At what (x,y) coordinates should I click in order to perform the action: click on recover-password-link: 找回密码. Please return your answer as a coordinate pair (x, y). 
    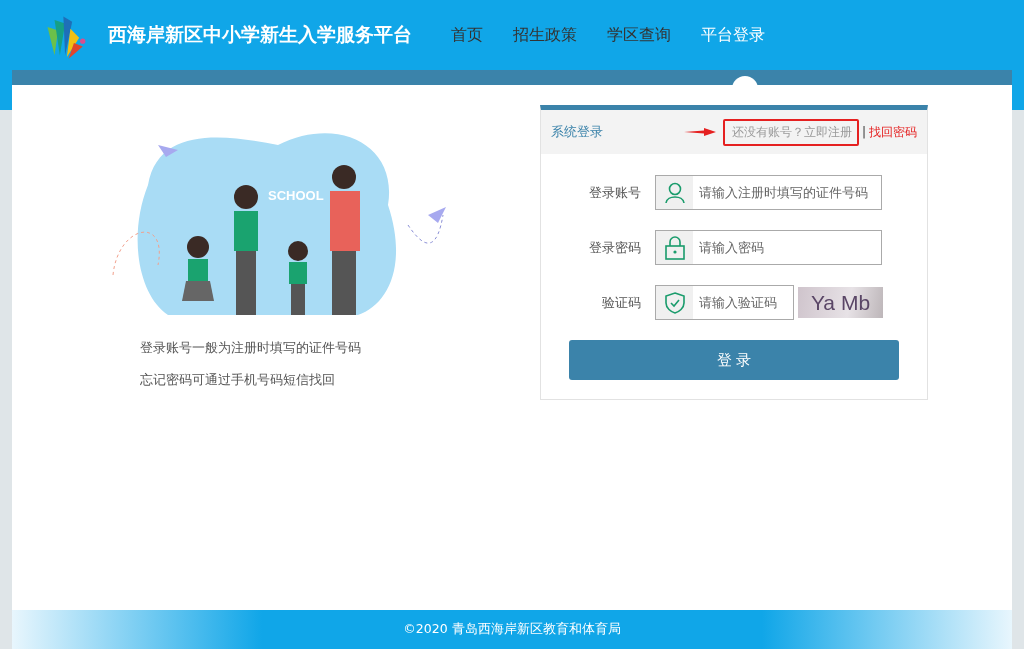
    Looking at the image, I should click on (893, 132).